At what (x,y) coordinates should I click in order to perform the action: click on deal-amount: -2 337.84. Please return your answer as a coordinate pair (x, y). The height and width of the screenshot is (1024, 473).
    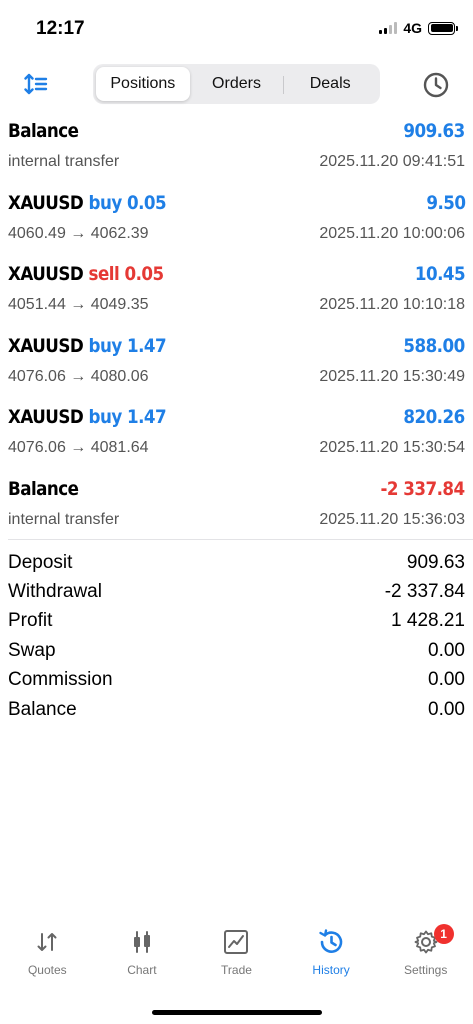
    Looking at the image, I should click on (423, 488).